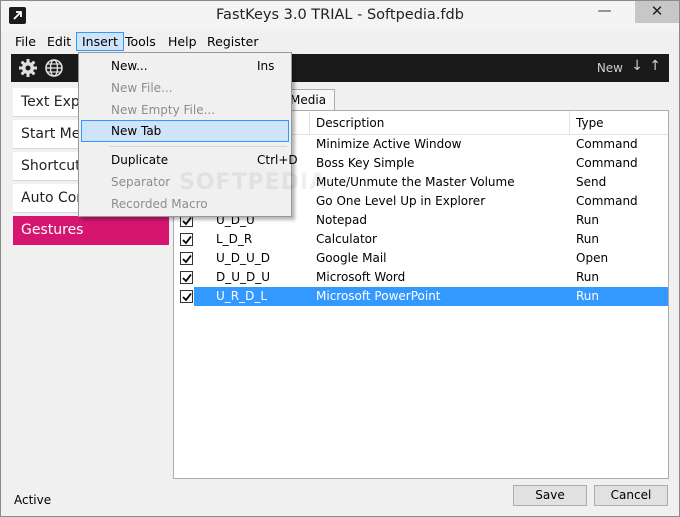 The height and width of the screenshot is (517, 680). Describe the element at coordinates (140, 41) in the screenshot. I see `menu-tools: Tools` at that location.